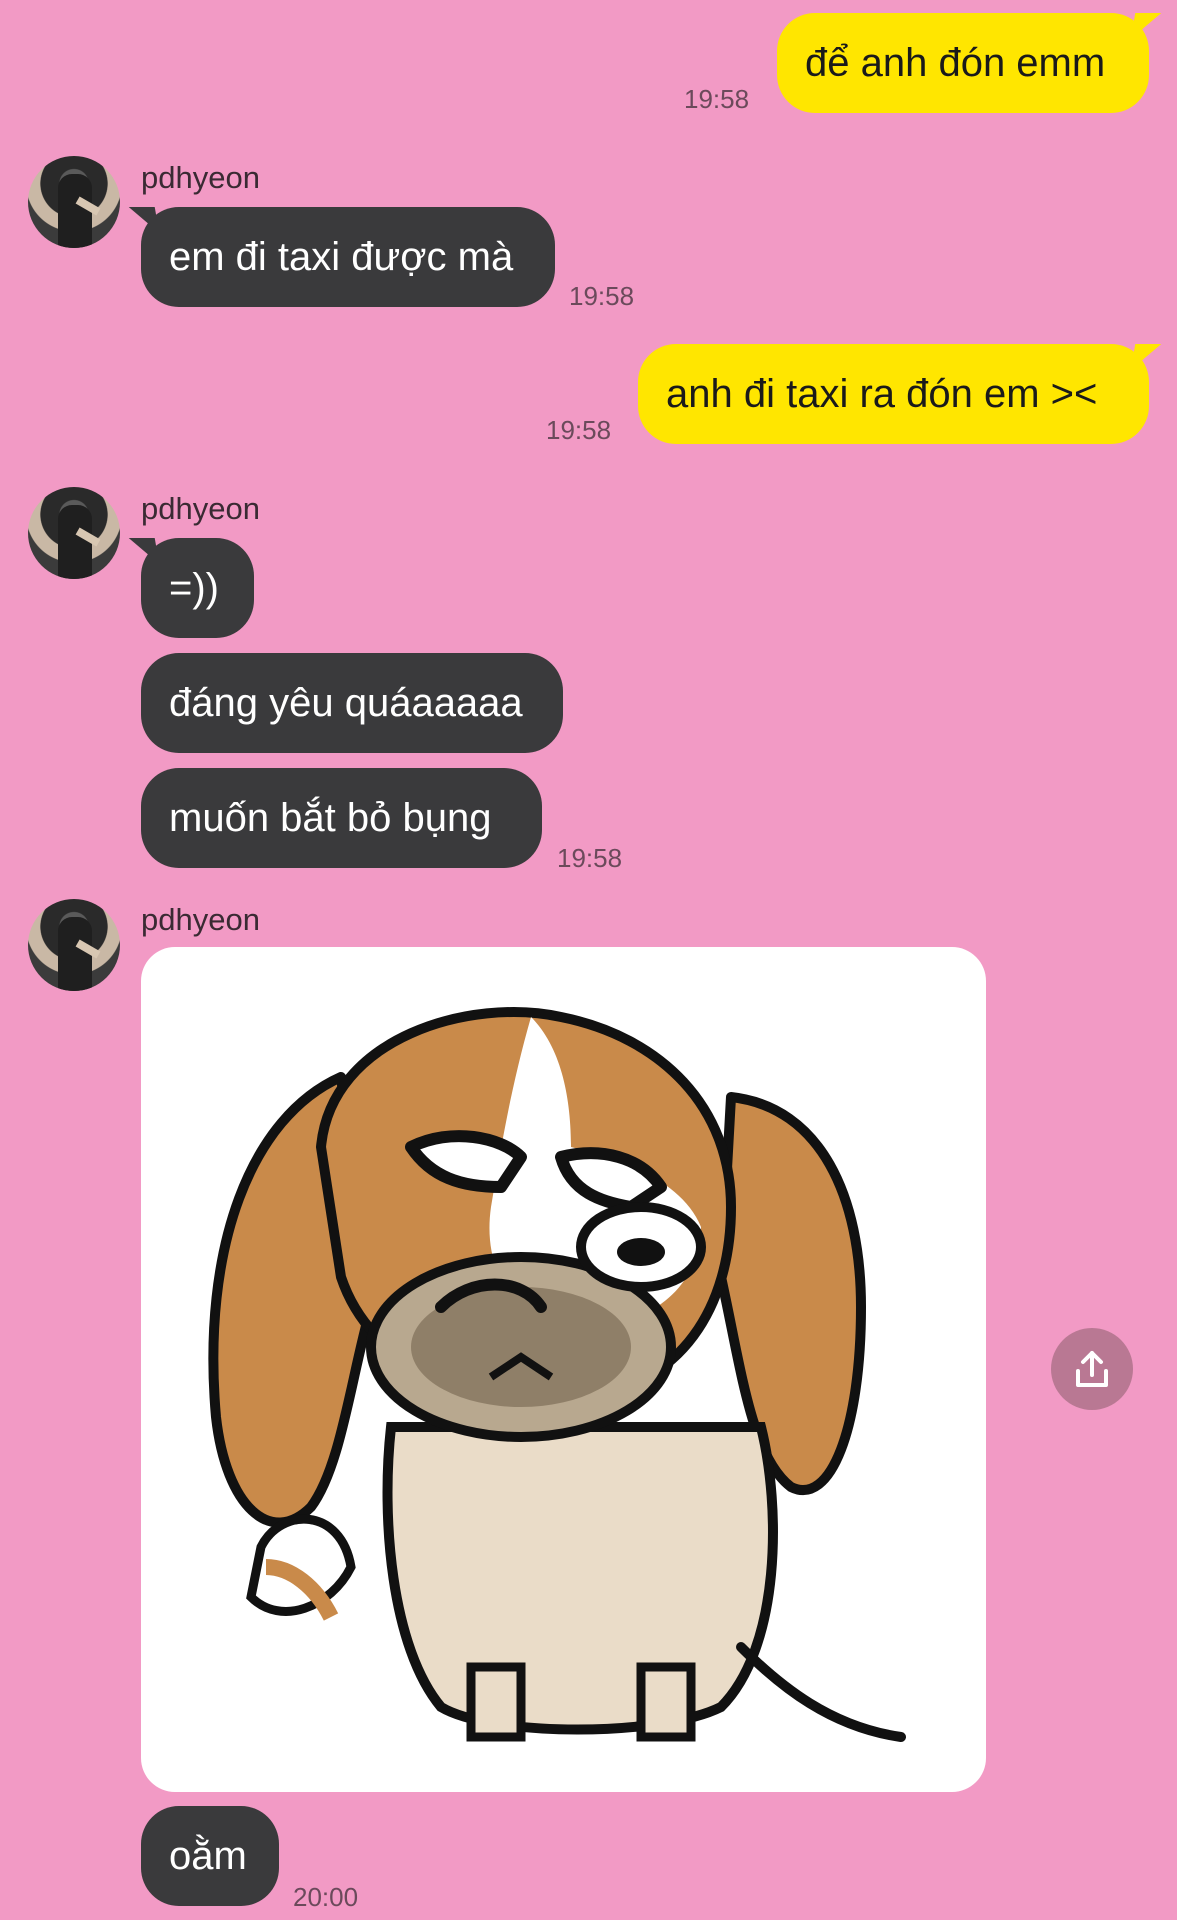 Image resolution: width=1177 pixels, height=1920 pixels. Describe the element at coordinates (210, 1856) in the screenshot. I see `incoming-message-bubble: oằm` at that location.